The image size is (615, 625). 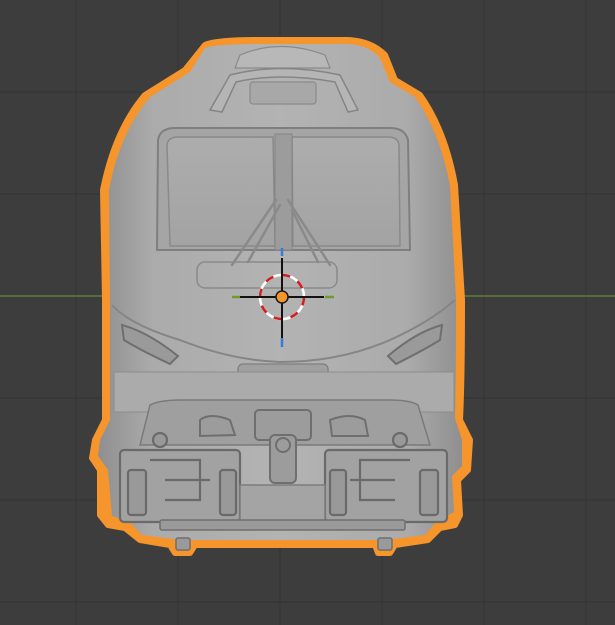 What do you see at coordinates (283, 192) in the screenshot?
I see `center-pillar` at bounding box center [283, 192].